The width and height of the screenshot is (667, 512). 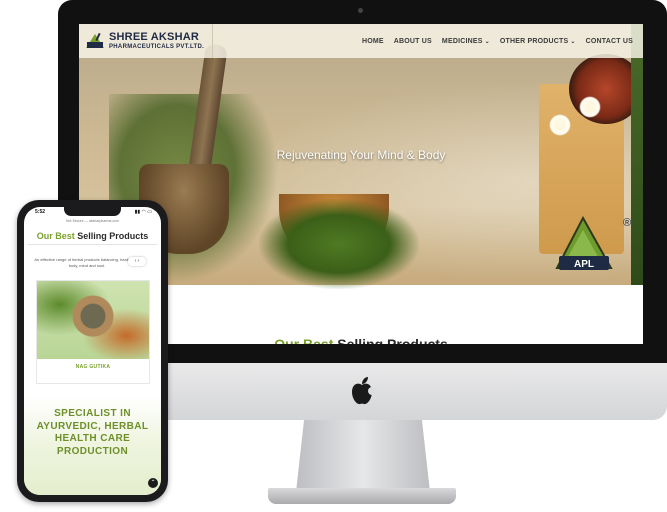 I want to click on chevron-up-icon: ⌃, so click(x=153, y=483).